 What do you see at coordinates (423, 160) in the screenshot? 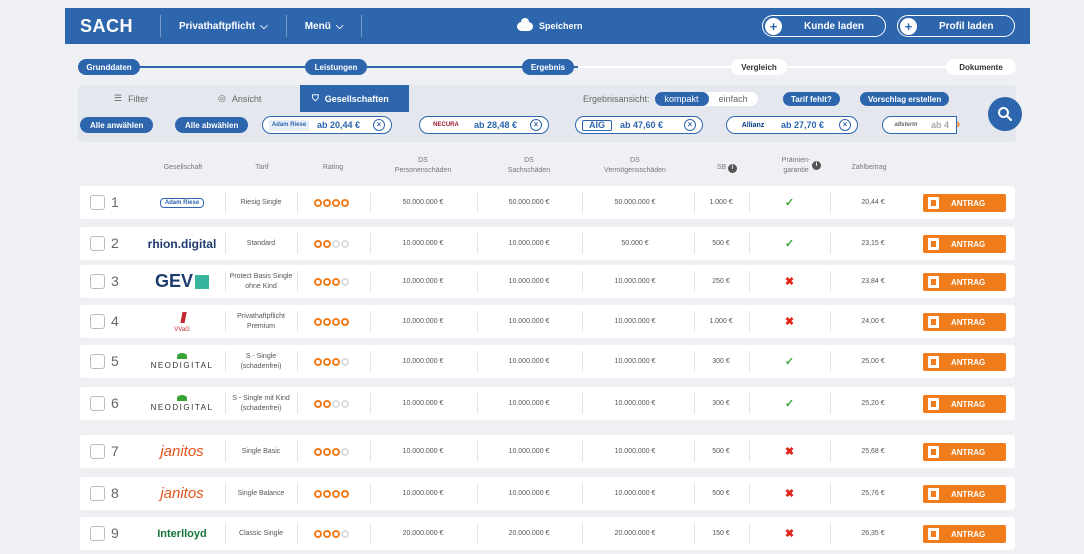
I see `col-ds-label: DS` at bounding box center [423, 160].